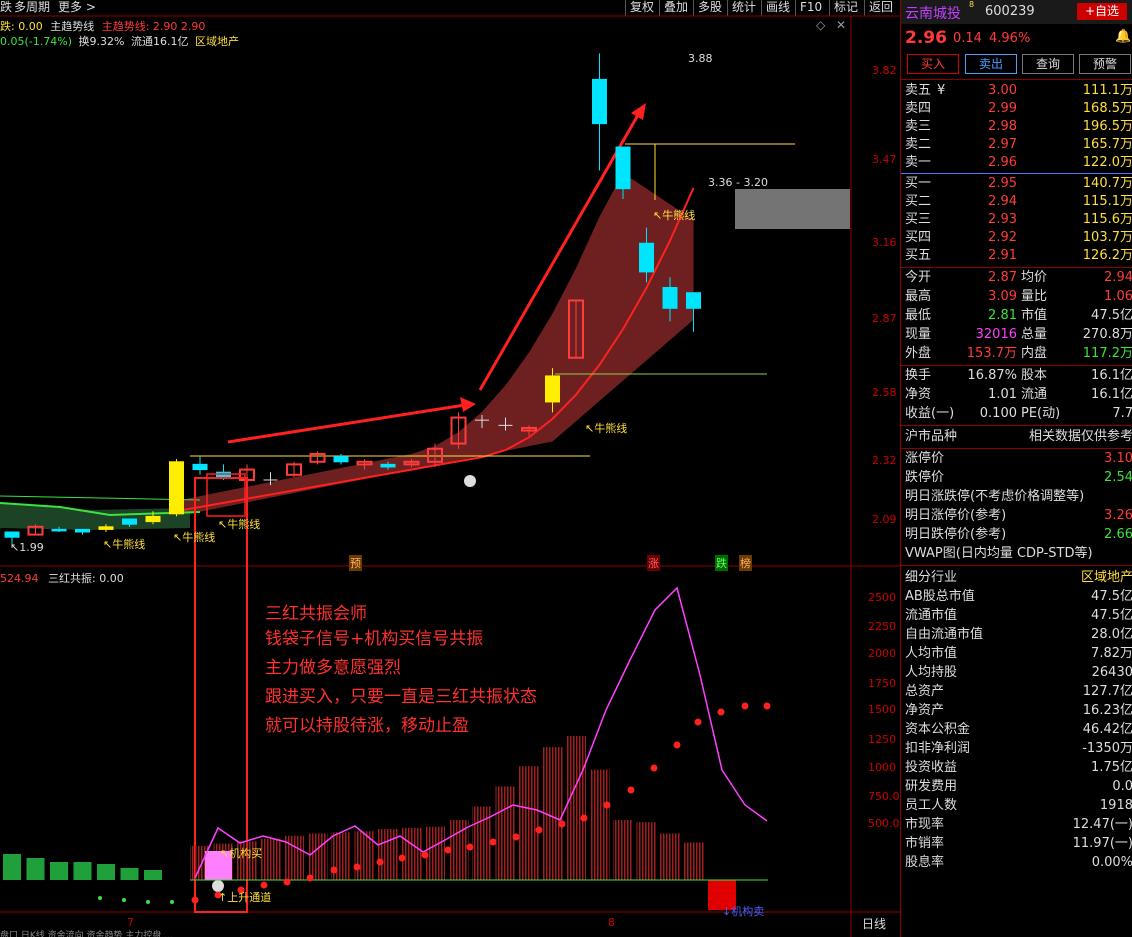 This screenshot has width=1132, height=937. I want to click on bid-volume: 126.2万, so click(1107, 255).